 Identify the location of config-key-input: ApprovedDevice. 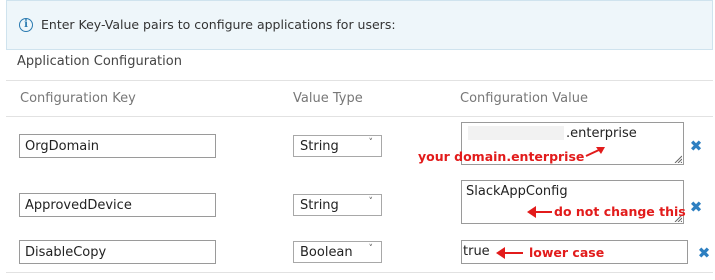
(117, 205).